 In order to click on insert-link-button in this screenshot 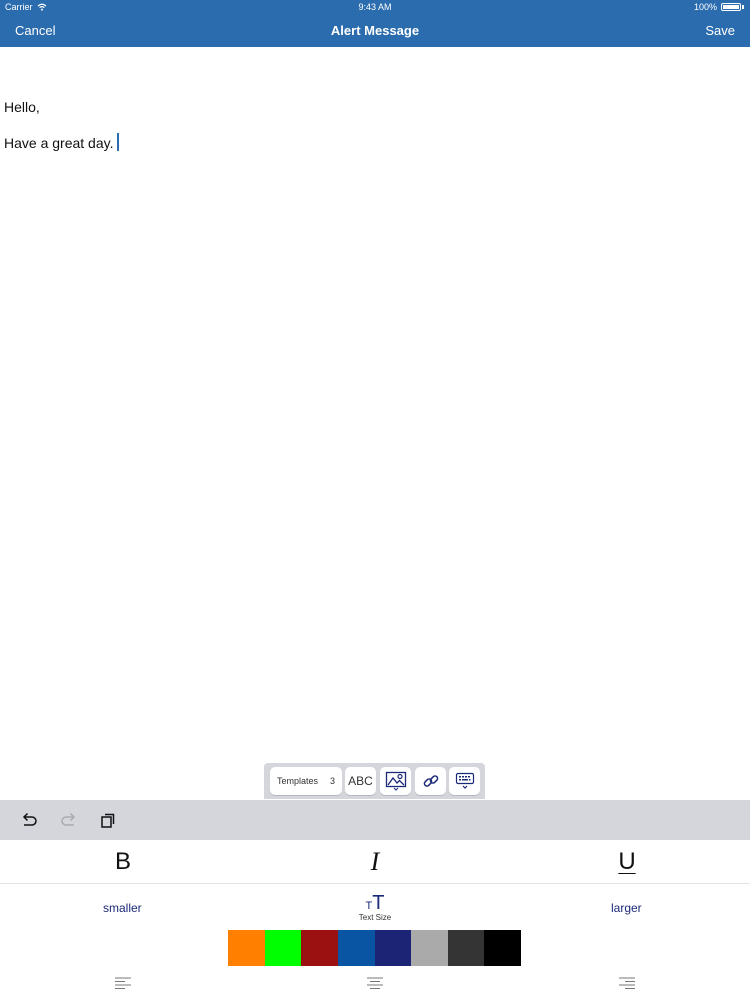, I will do `click(430, 781)`.